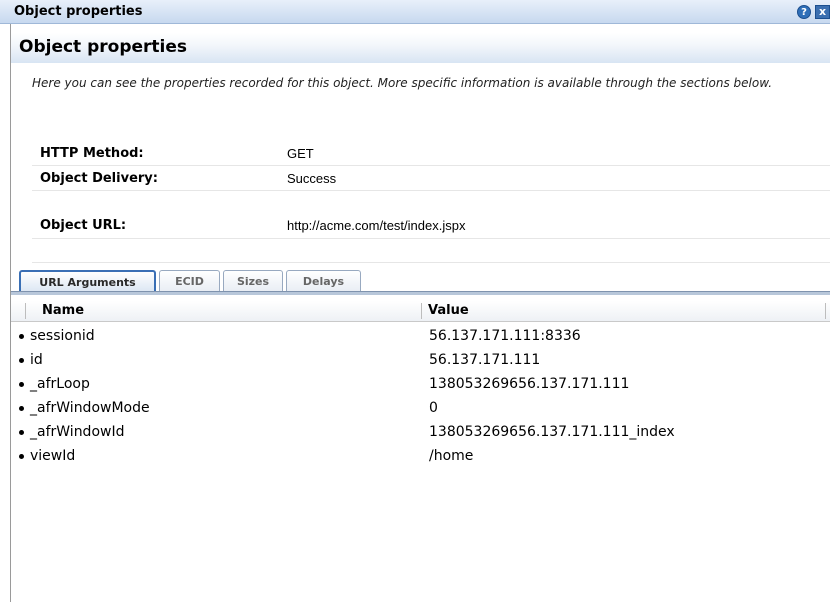 The image size is (830, 602). What do you see at coordinates (529, 384) in the screenshot?
I see `arg-value: 138053269656.137.171.111` at bounding box center [529, 384].